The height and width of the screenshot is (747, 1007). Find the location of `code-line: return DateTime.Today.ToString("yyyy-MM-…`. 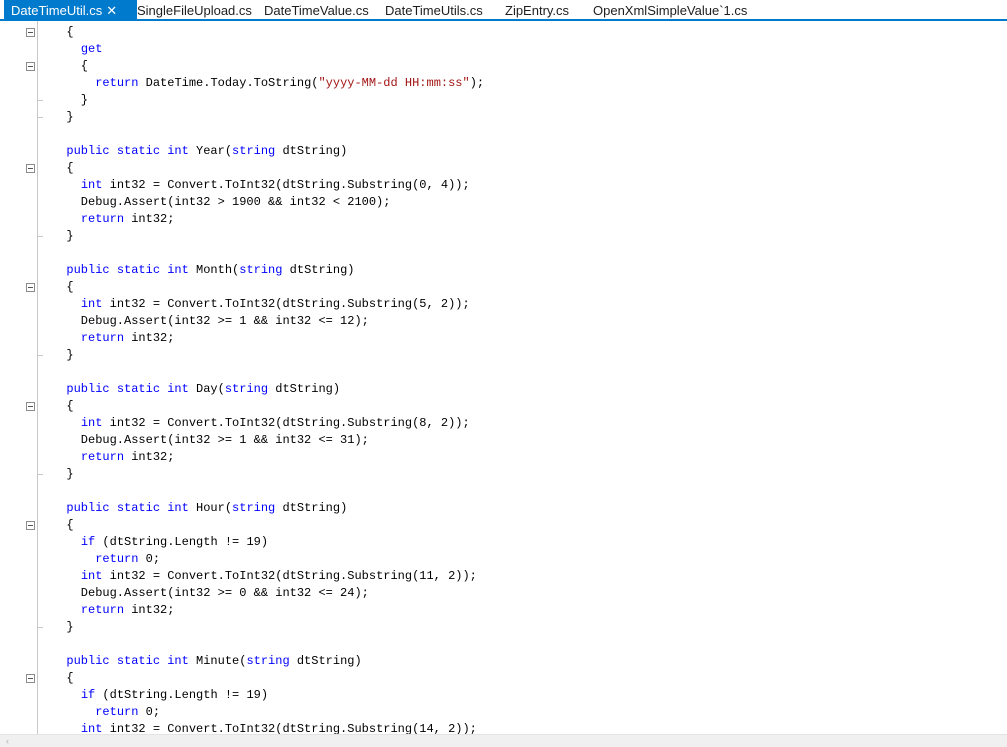

code-line: return DateTime.Today.ToString("yyyy-MM-… is located at coordinates (503, 83).